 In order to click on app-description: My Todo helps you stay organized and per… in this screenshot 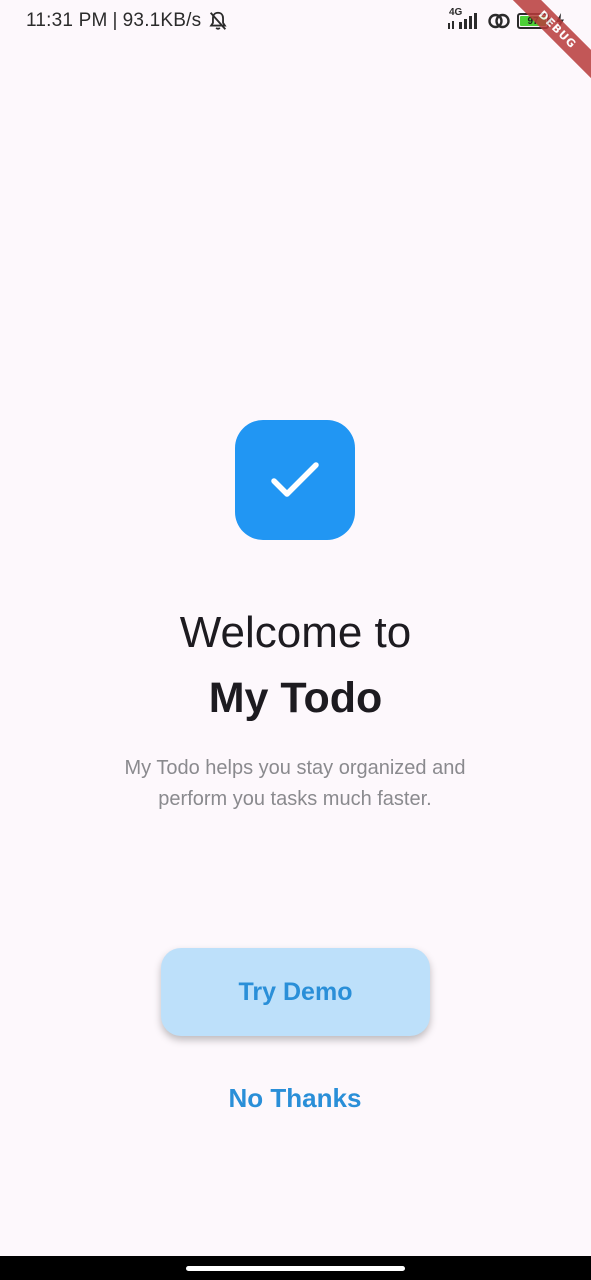, I will do `click(295, 783)`.